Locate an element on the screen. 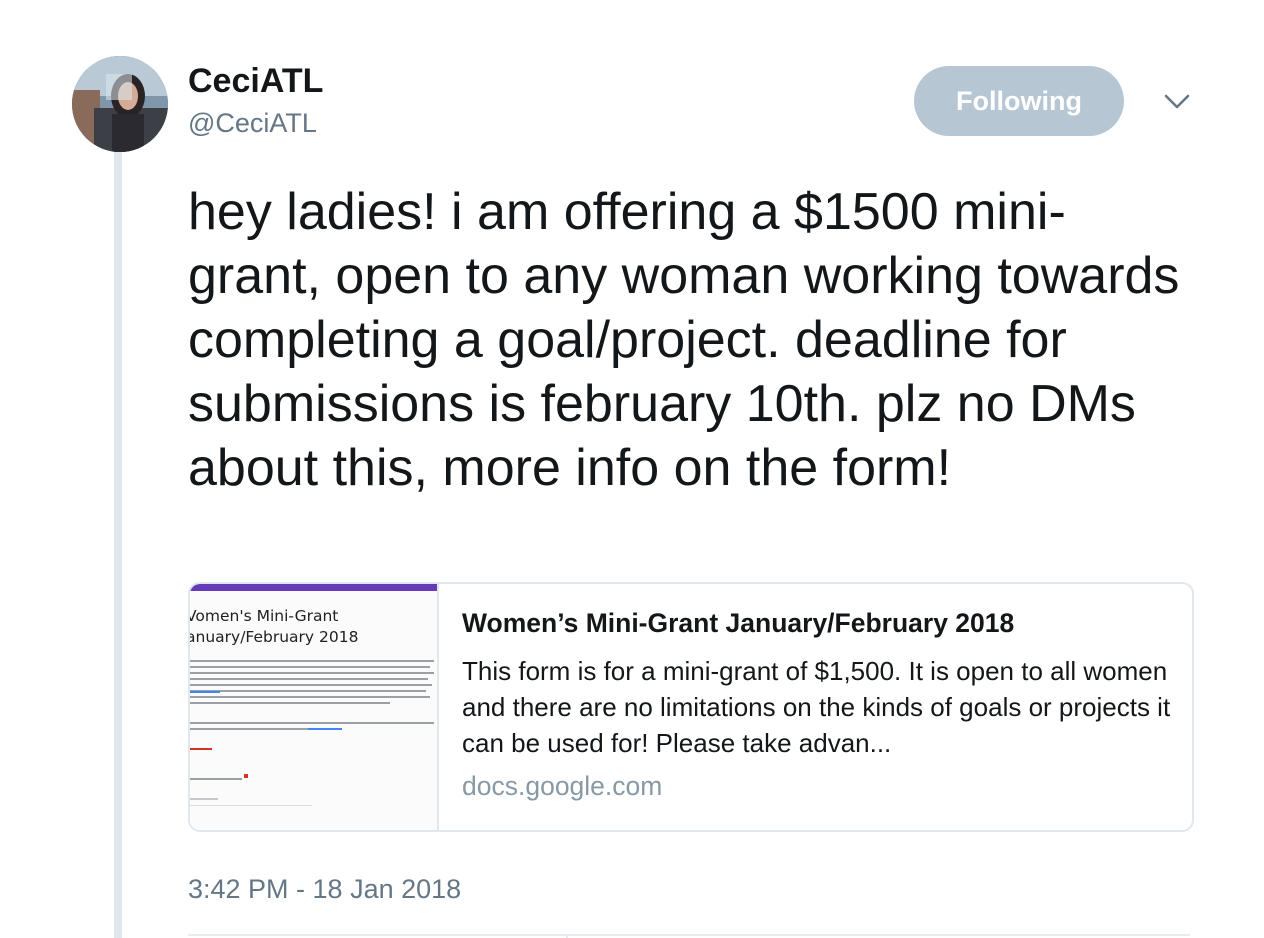 Image resolution: width=1264 pixels, height=938 pixels. avatar is located at coordinates (120, 104).